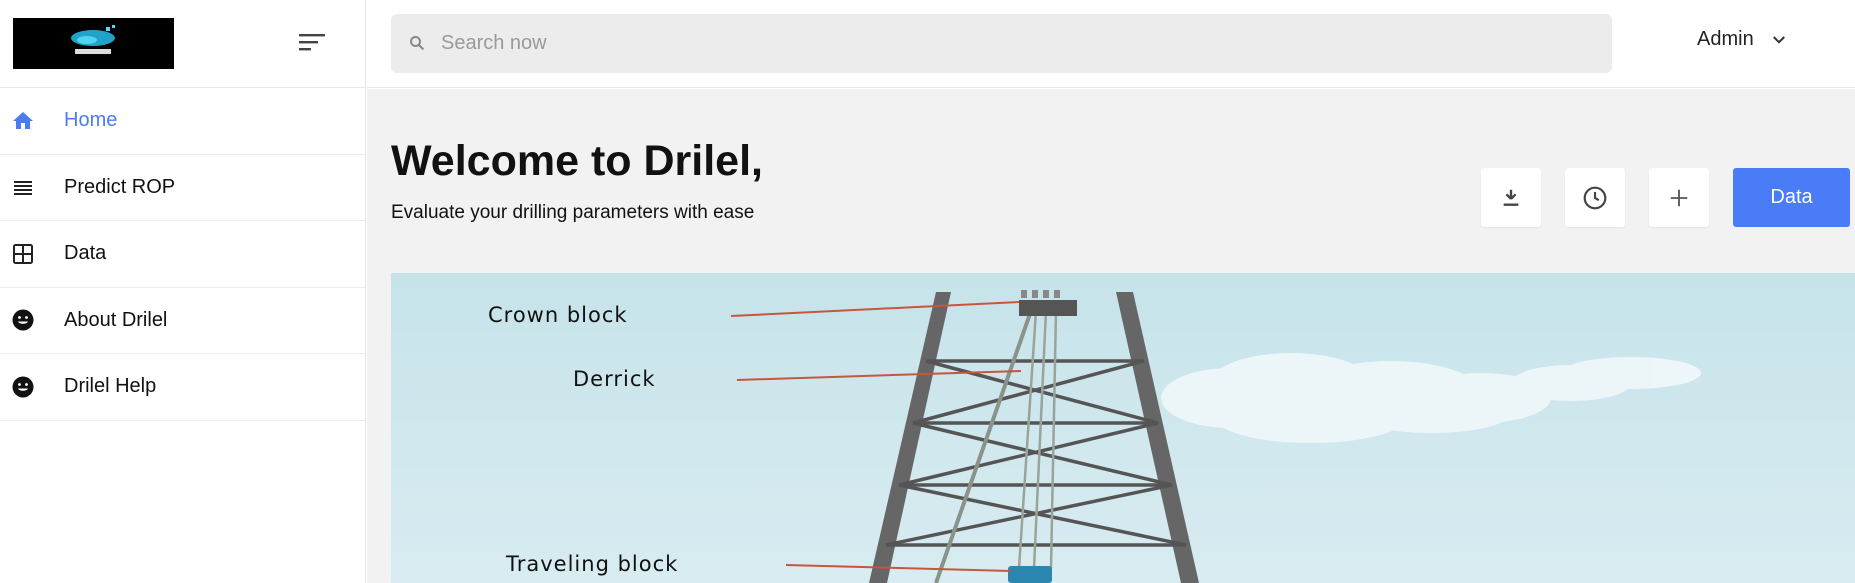  What do you see at coordinates (577, 161) in the screenshot?
I see `page-title: Welcome to Drilel,` at bounding box center [577, 161].